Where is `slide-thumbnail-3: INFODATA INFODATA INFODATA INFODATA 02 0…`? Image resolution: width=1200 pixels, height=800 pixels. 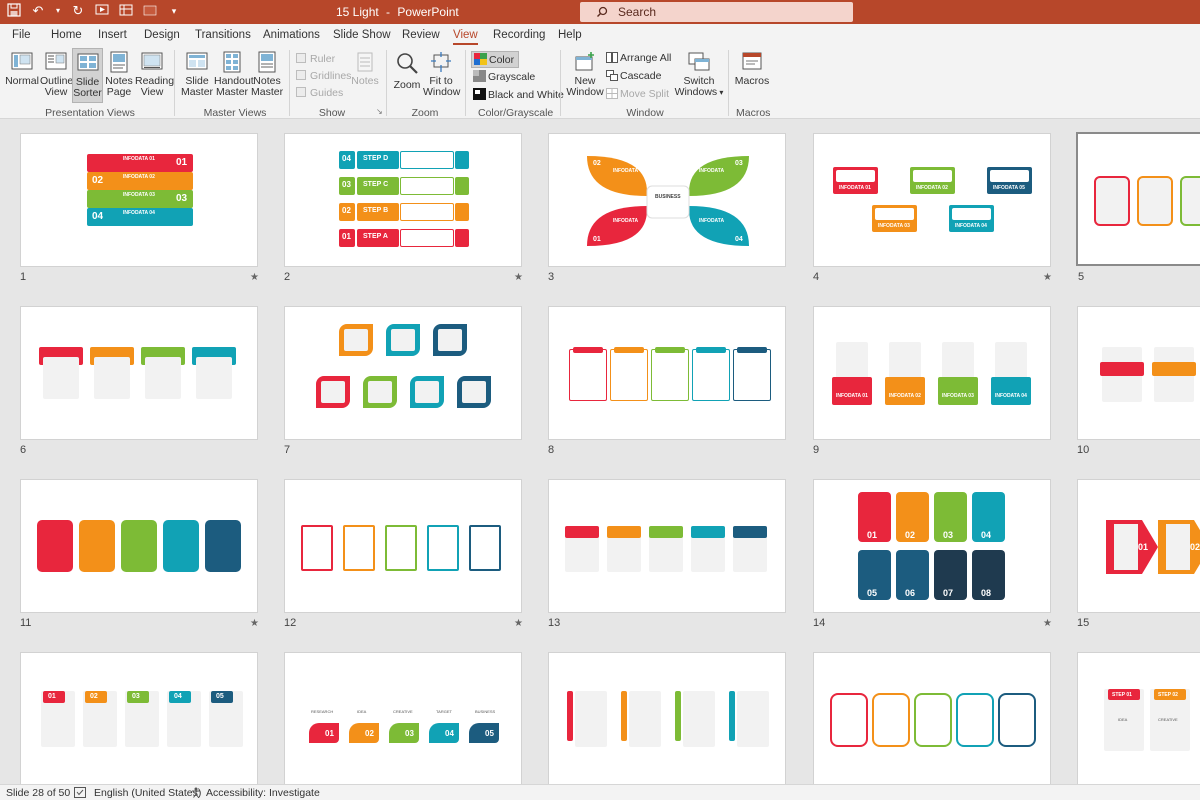 slide-thumbnail-3: INFODATA INFODATA INFODATA INFODATA 02 0… is located at coordinates (667, 200).